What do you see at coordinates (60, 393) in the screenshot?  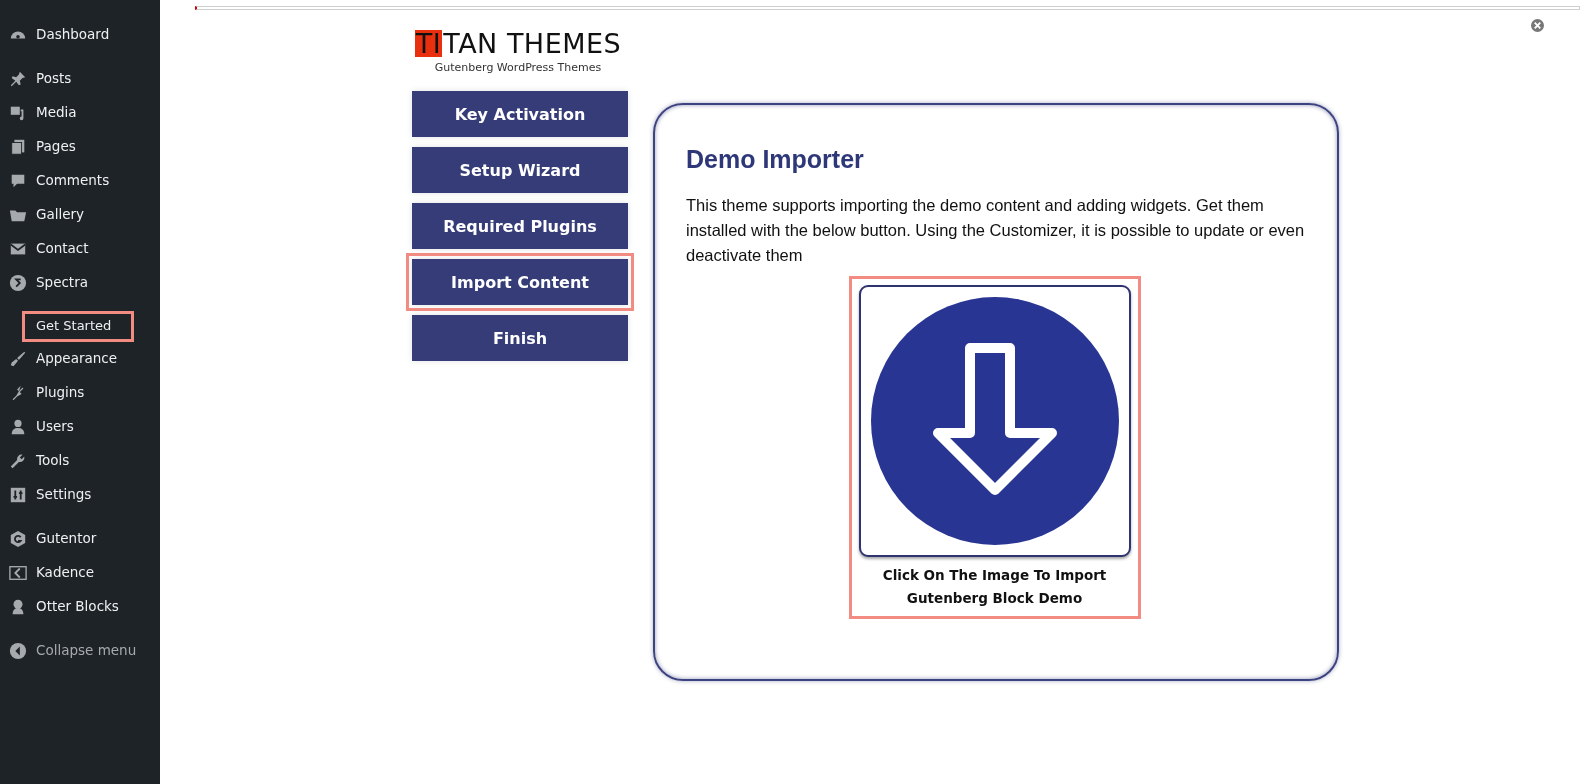 I see `menu-item: Plugins` at bounding box center [60, 393].